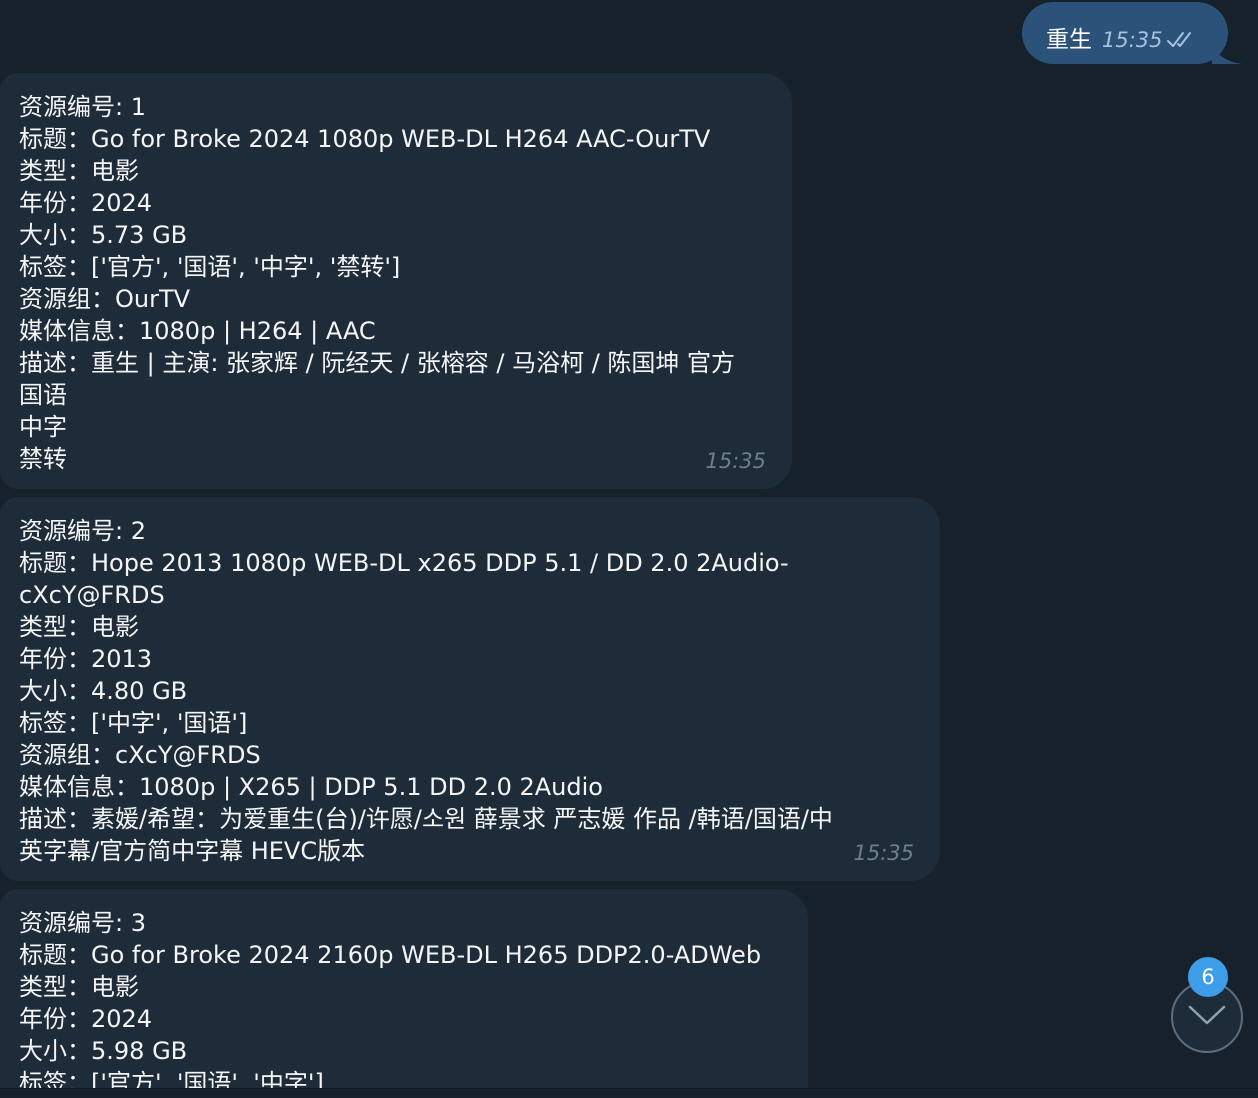 This screenshot has width=1258, height=1098. Describe the element at coordinates (1208, 977) in the screenshot. I see `unread-count-badge: 6` at that location.